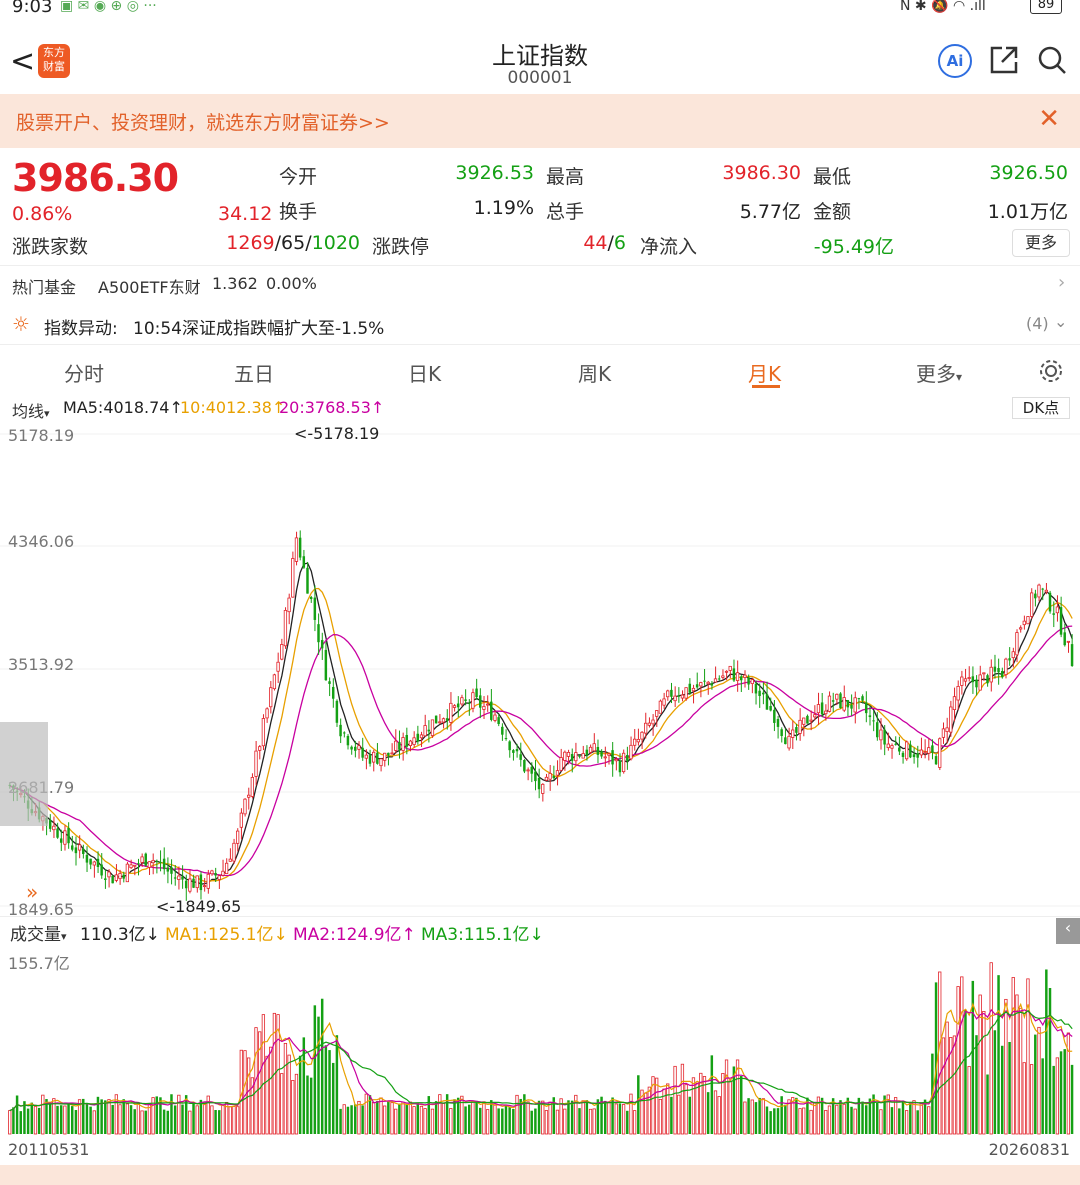 This screenshot has height=1185, width=1080. Describe the element at coordinates (1060, 321) in the screenshot. I see `chevron-down-icon: ⌄` at that location.